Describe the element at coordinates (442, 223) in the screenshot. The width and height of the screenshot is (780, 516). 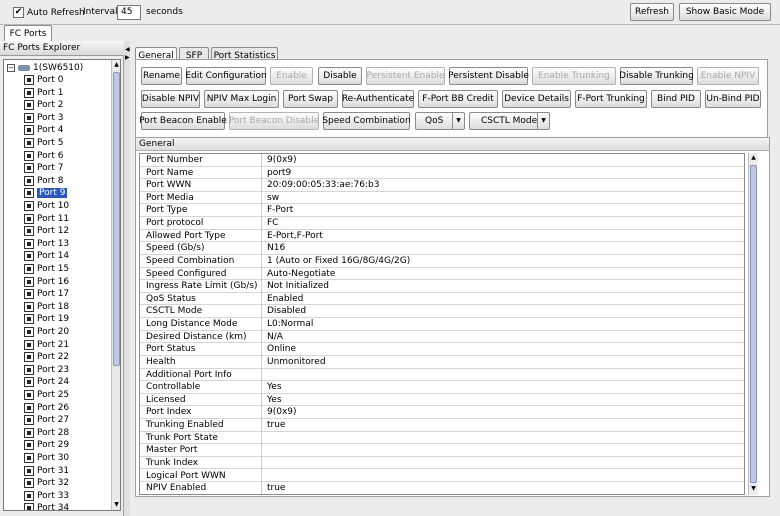
I see `table-row: Port protocol FC` at that location.